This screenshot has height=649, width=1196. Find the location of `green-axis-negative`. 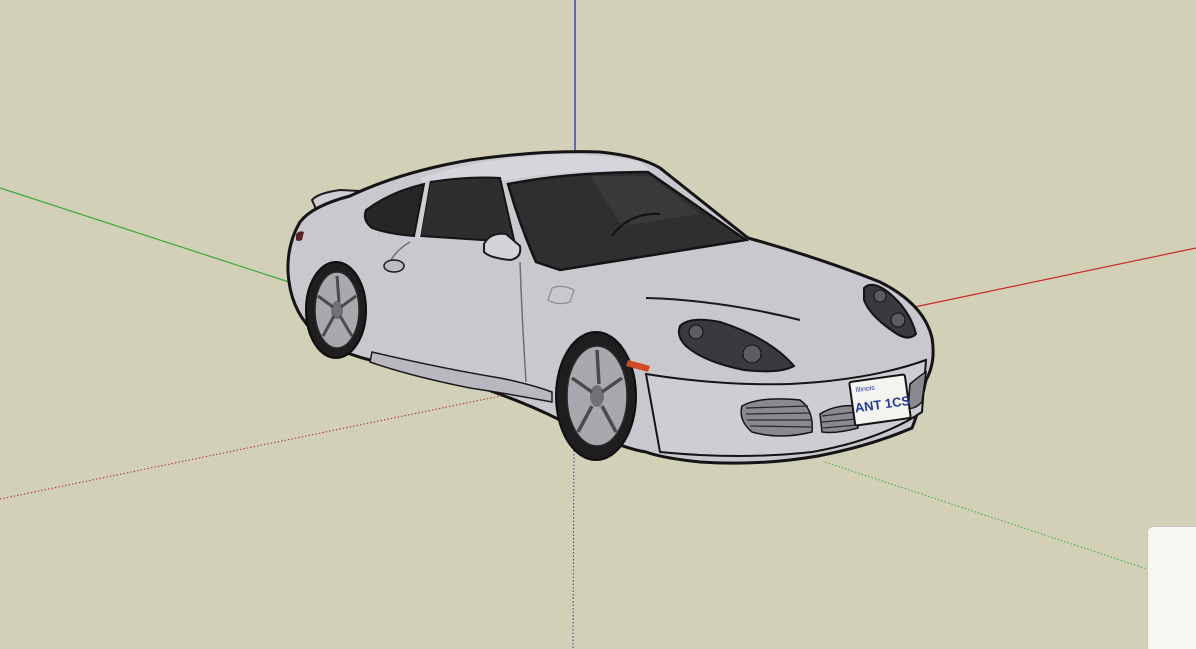

green-axis-negative is located at coordinates (987, 516).